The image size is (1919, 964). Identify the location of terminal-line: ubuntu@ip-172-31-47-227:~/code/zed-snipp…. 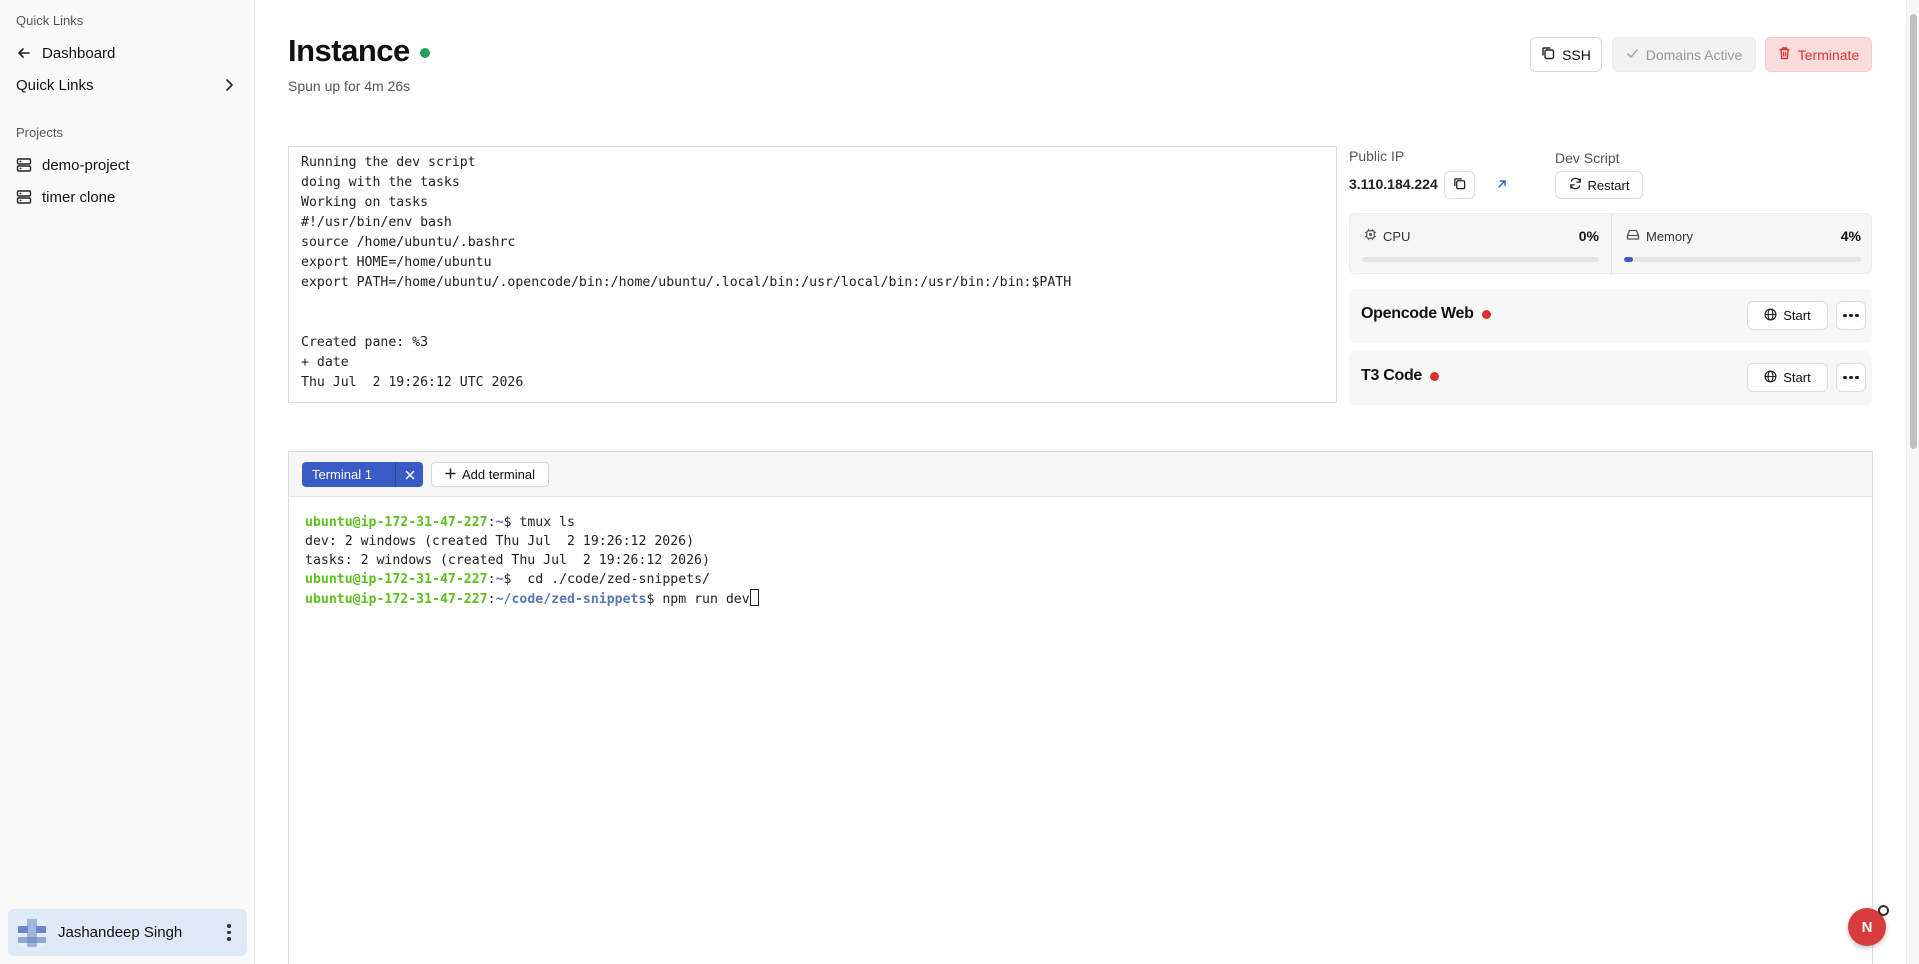
(1080, 599).